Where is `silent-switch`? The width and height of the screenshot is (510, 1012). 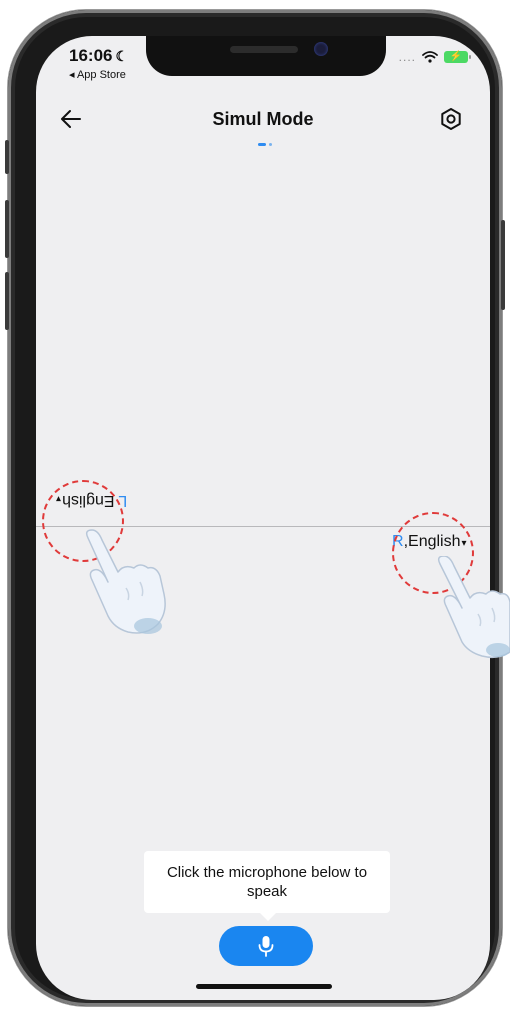 silent-switch is located at coordinates (7, 157).